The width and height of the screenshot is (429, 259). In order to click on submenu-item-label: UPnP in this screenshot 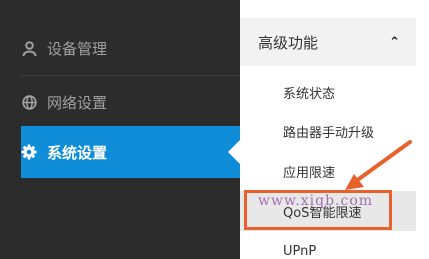, I will do `click(300, 251)`.